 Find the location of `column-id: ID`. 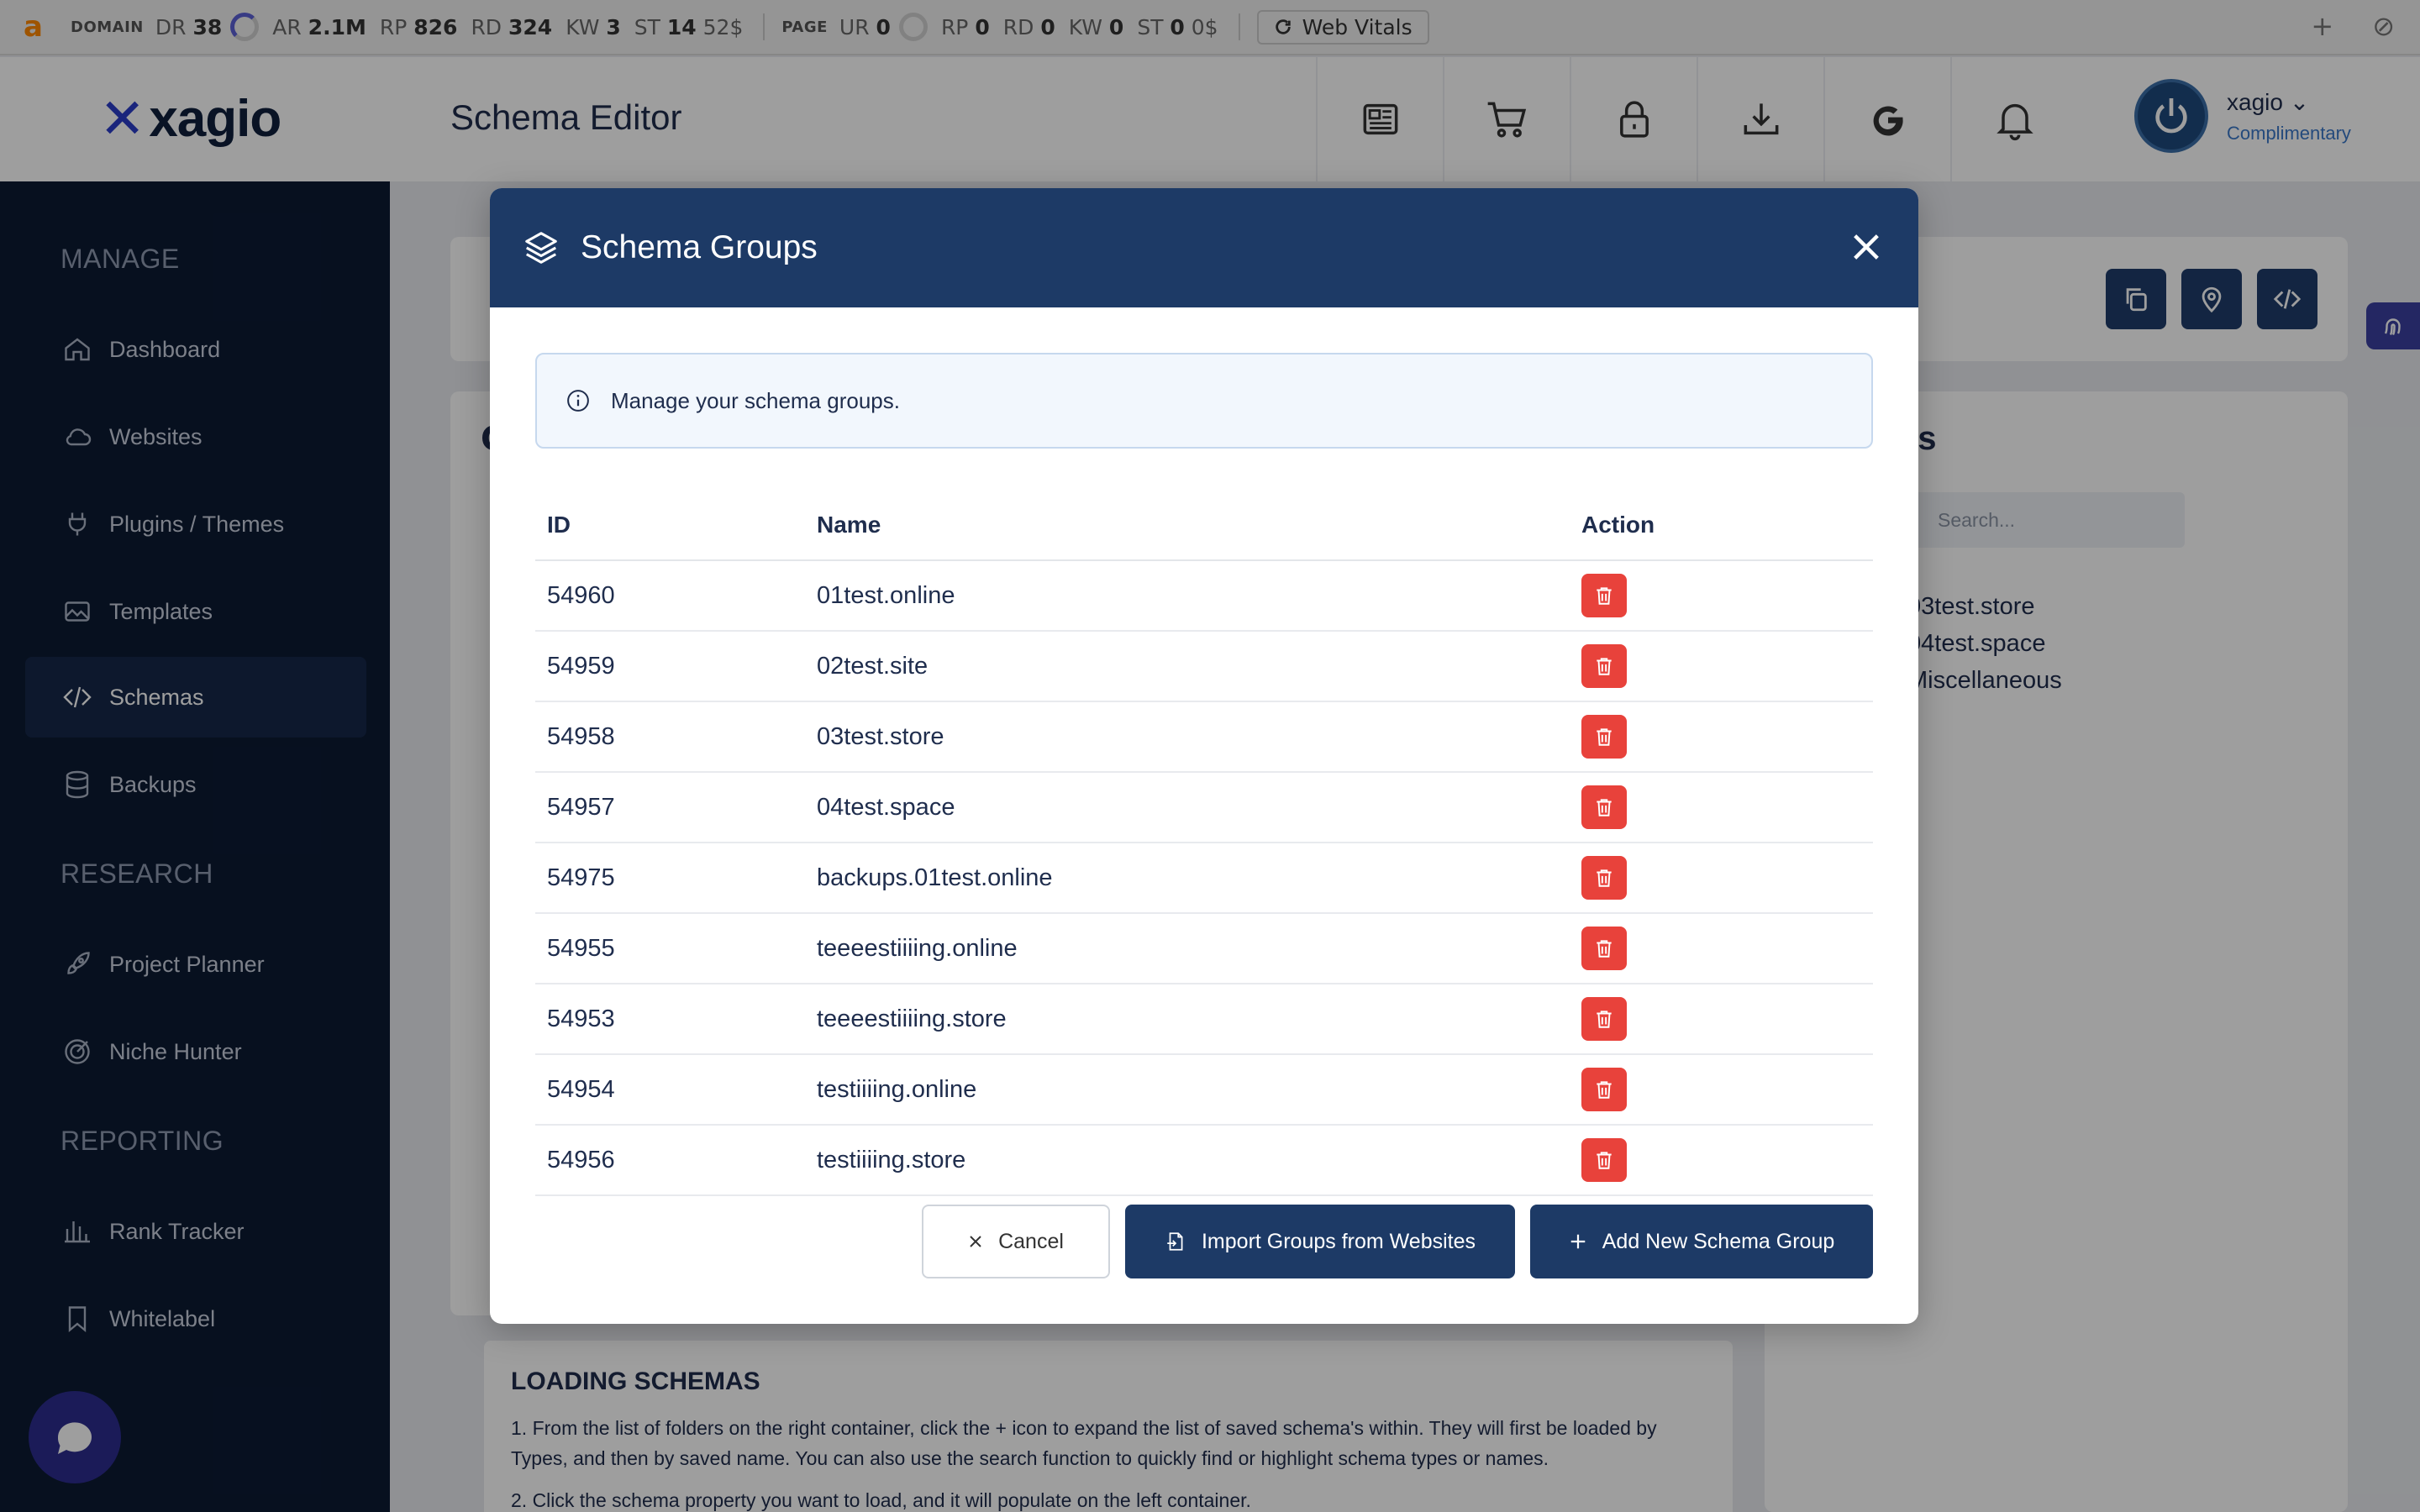

column-id: ID is located at coordinates (559, 525).